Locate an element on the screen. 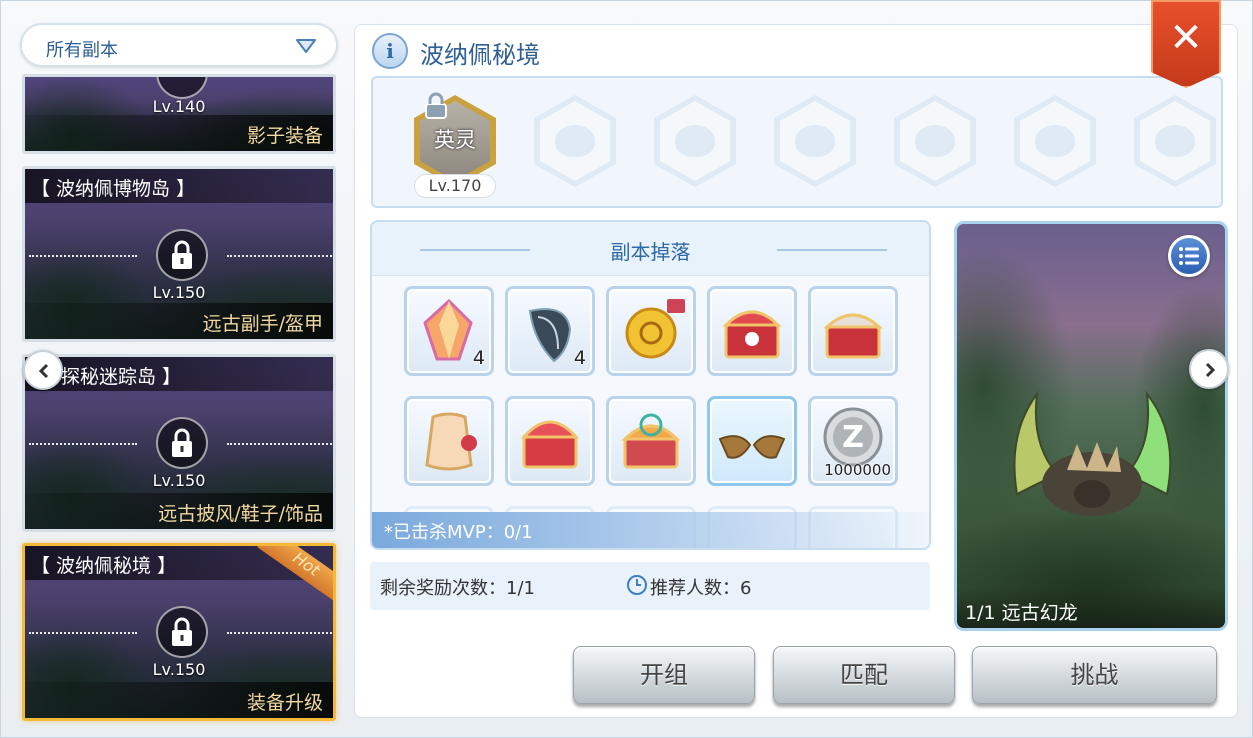 This screenshot has width=1253, height=738. chevron-right-icon is located at coordinates (1210, 370).